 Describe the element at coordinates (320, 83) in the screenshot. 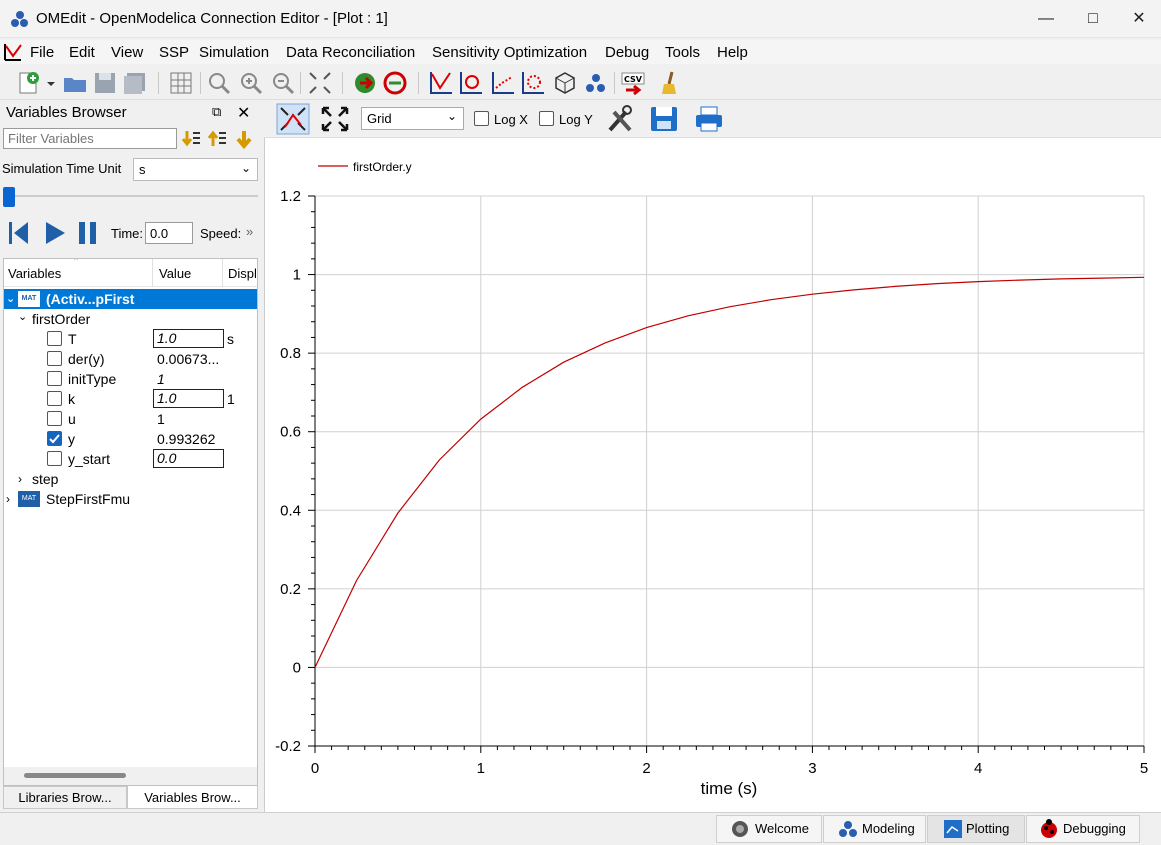

I see `fit-to-window-icon` at that location.